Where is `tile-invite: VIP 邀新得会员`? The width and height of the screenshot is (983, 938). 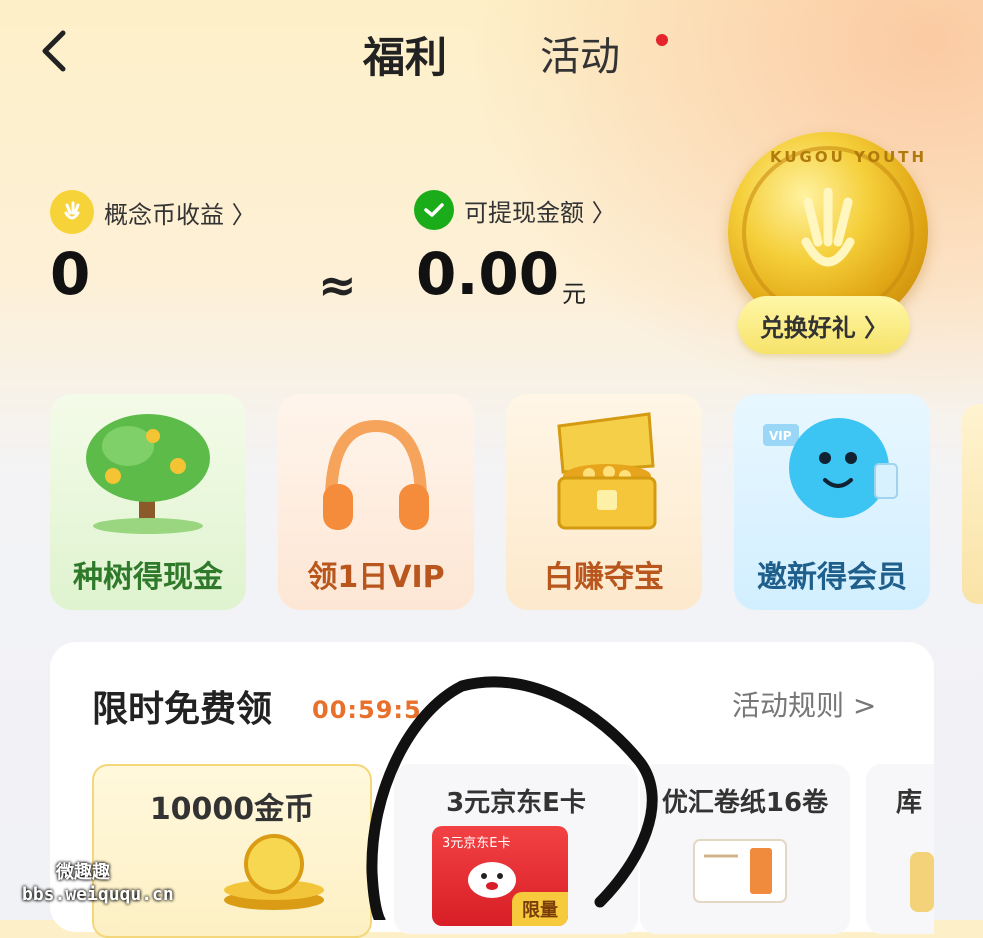
tile-invite: VIP 邀新得会员 is located at coordinates (832, 502).